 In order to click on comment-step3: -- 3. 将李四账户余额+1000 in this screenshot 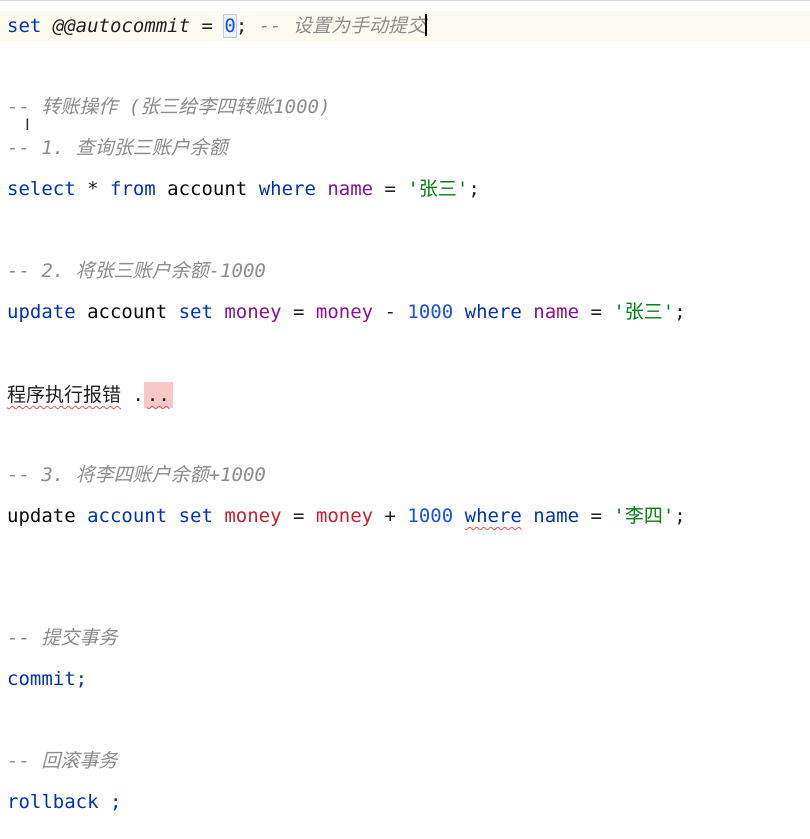, I will do `click(136, 475)`.